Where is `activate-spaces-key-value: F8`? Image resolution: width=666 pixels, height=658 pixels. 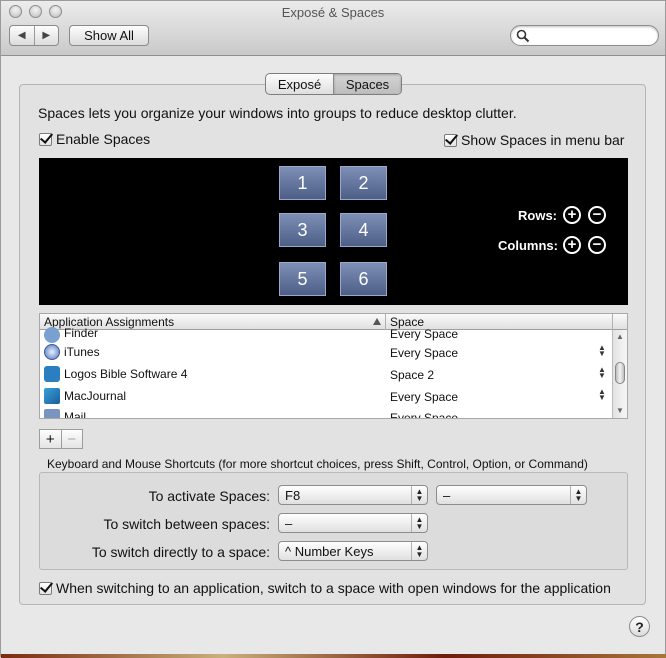
activate-spaces-key-value: F8 is located at coordinates (293, 495).